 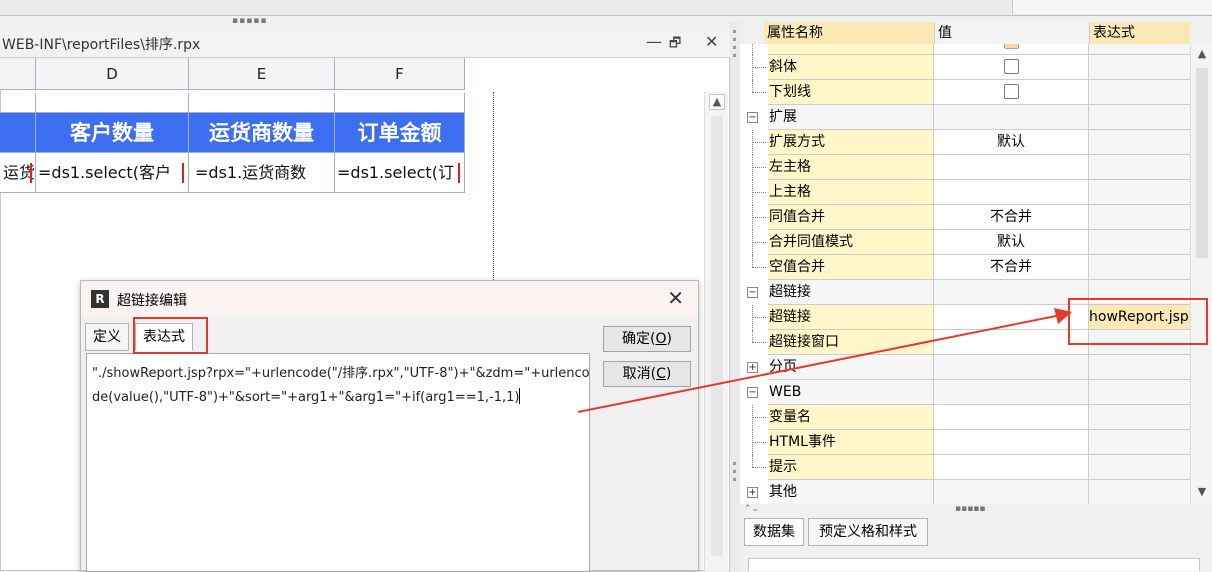 What do you see at coordinates (112, 74) in the screenshot?
I see `column-header-d: D` at bounding box center [112, 74].